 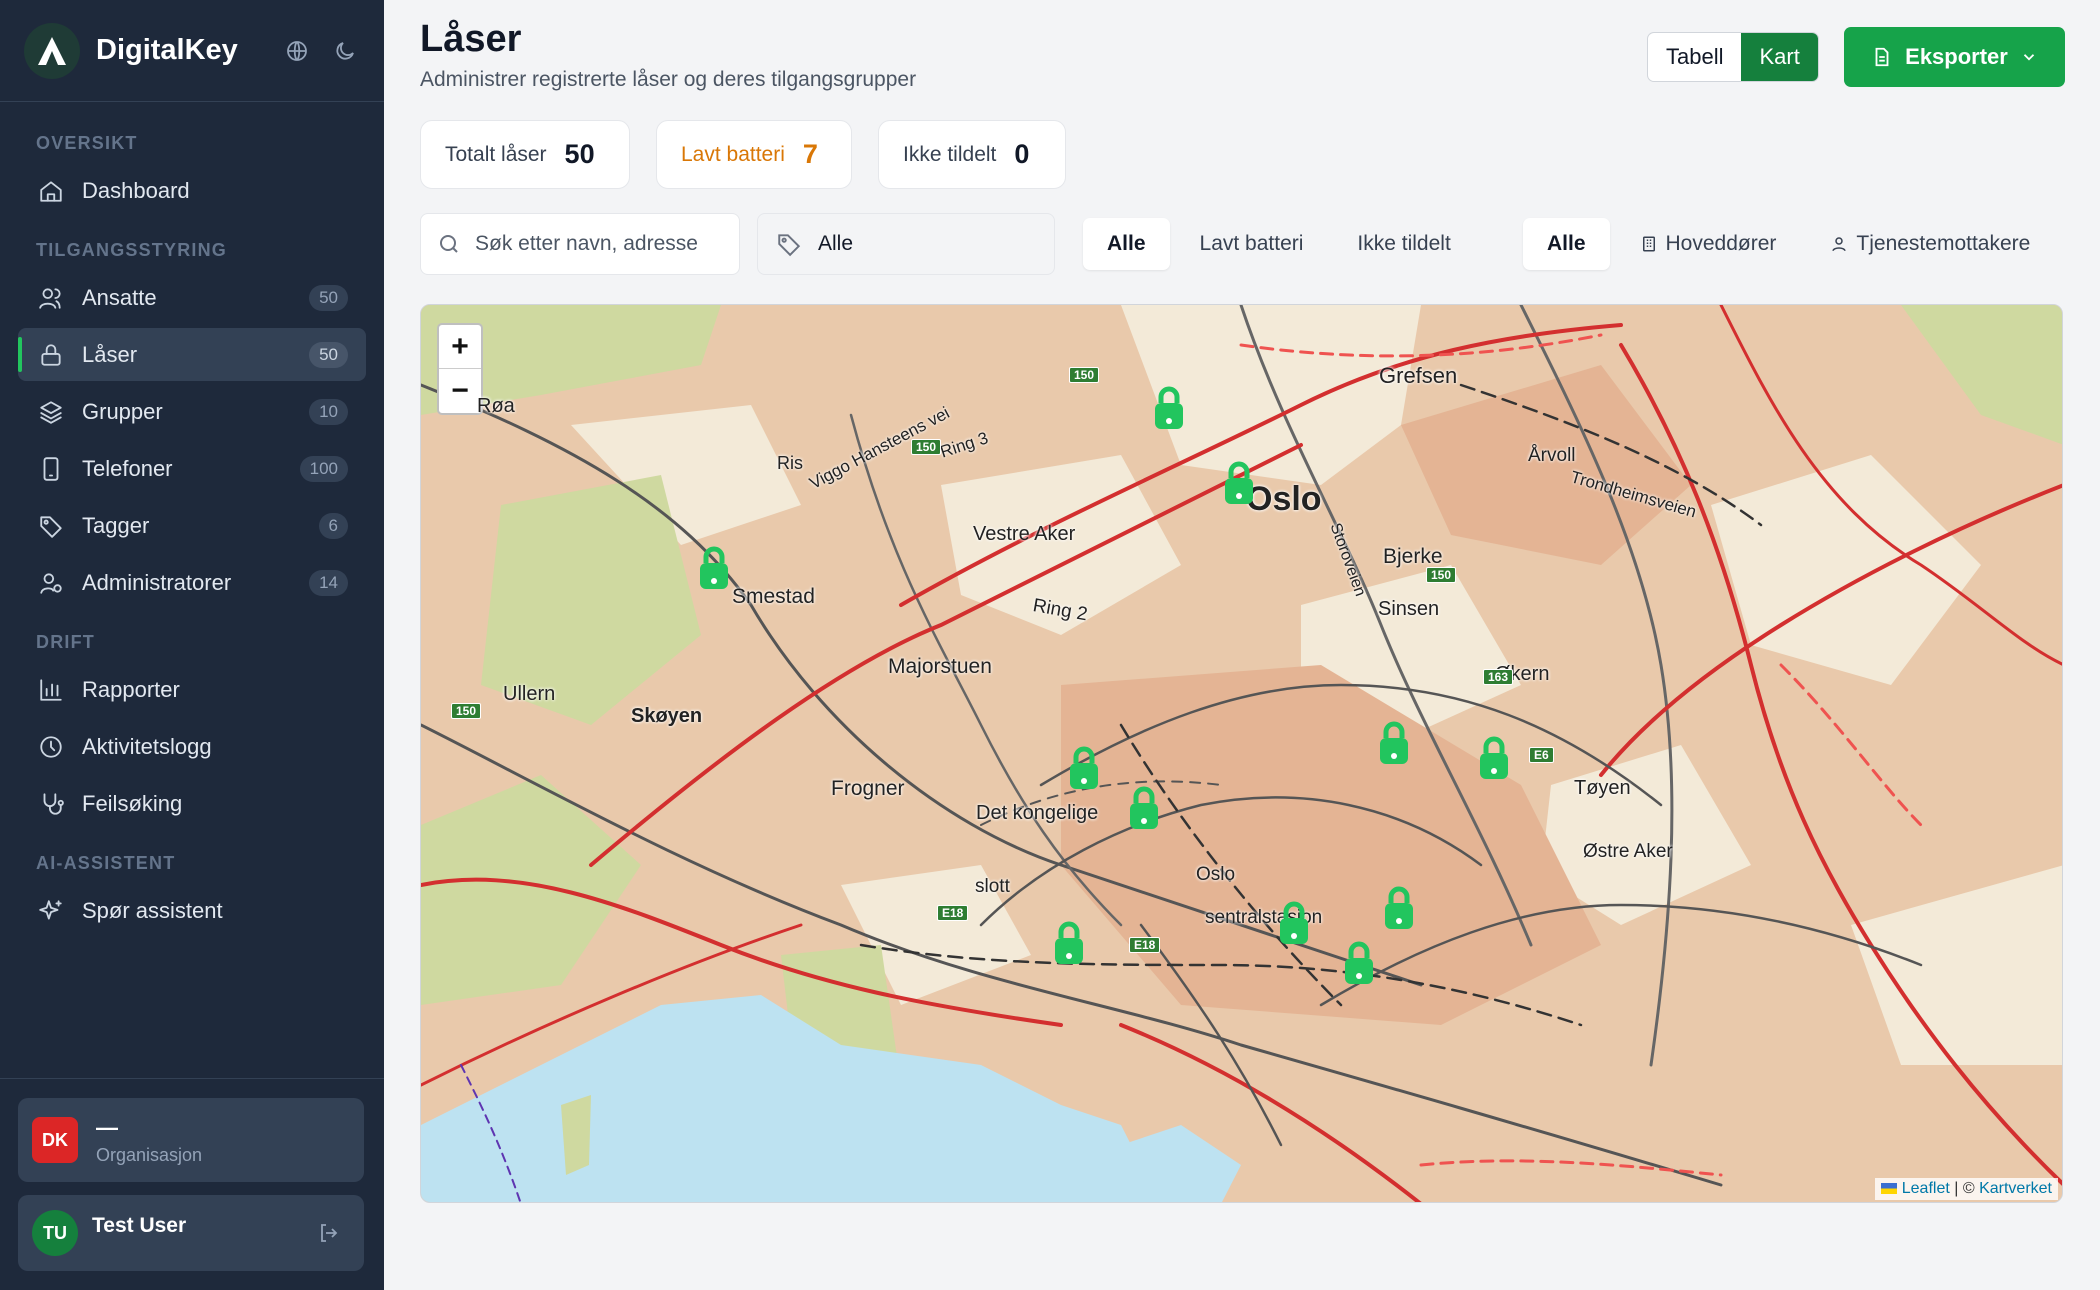 I want to click on page-title: Låser, so click(x=471, y=39).